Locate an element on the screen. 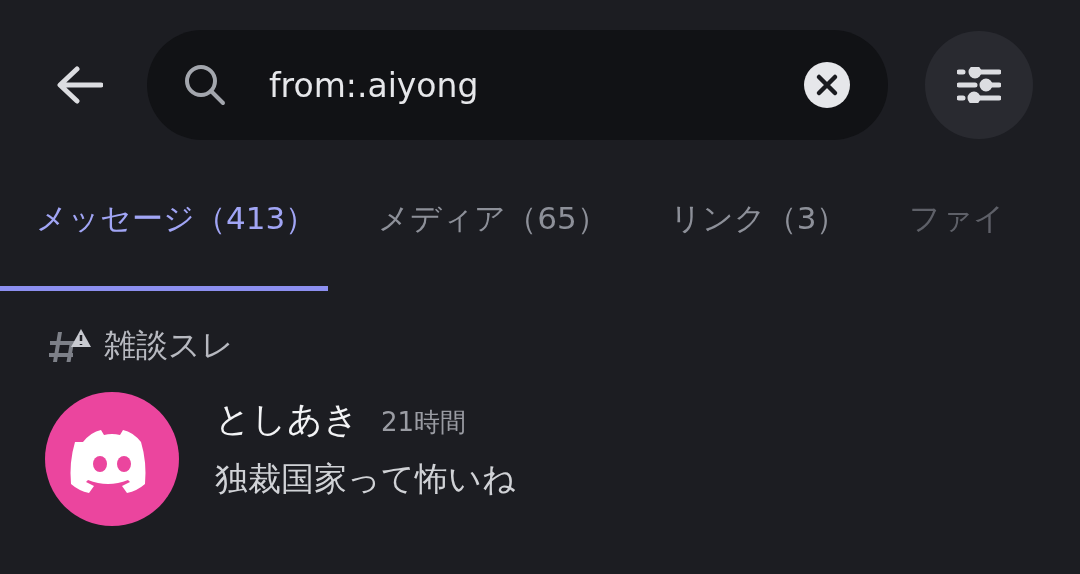  clear-icon is located at coordinates (827, 85).